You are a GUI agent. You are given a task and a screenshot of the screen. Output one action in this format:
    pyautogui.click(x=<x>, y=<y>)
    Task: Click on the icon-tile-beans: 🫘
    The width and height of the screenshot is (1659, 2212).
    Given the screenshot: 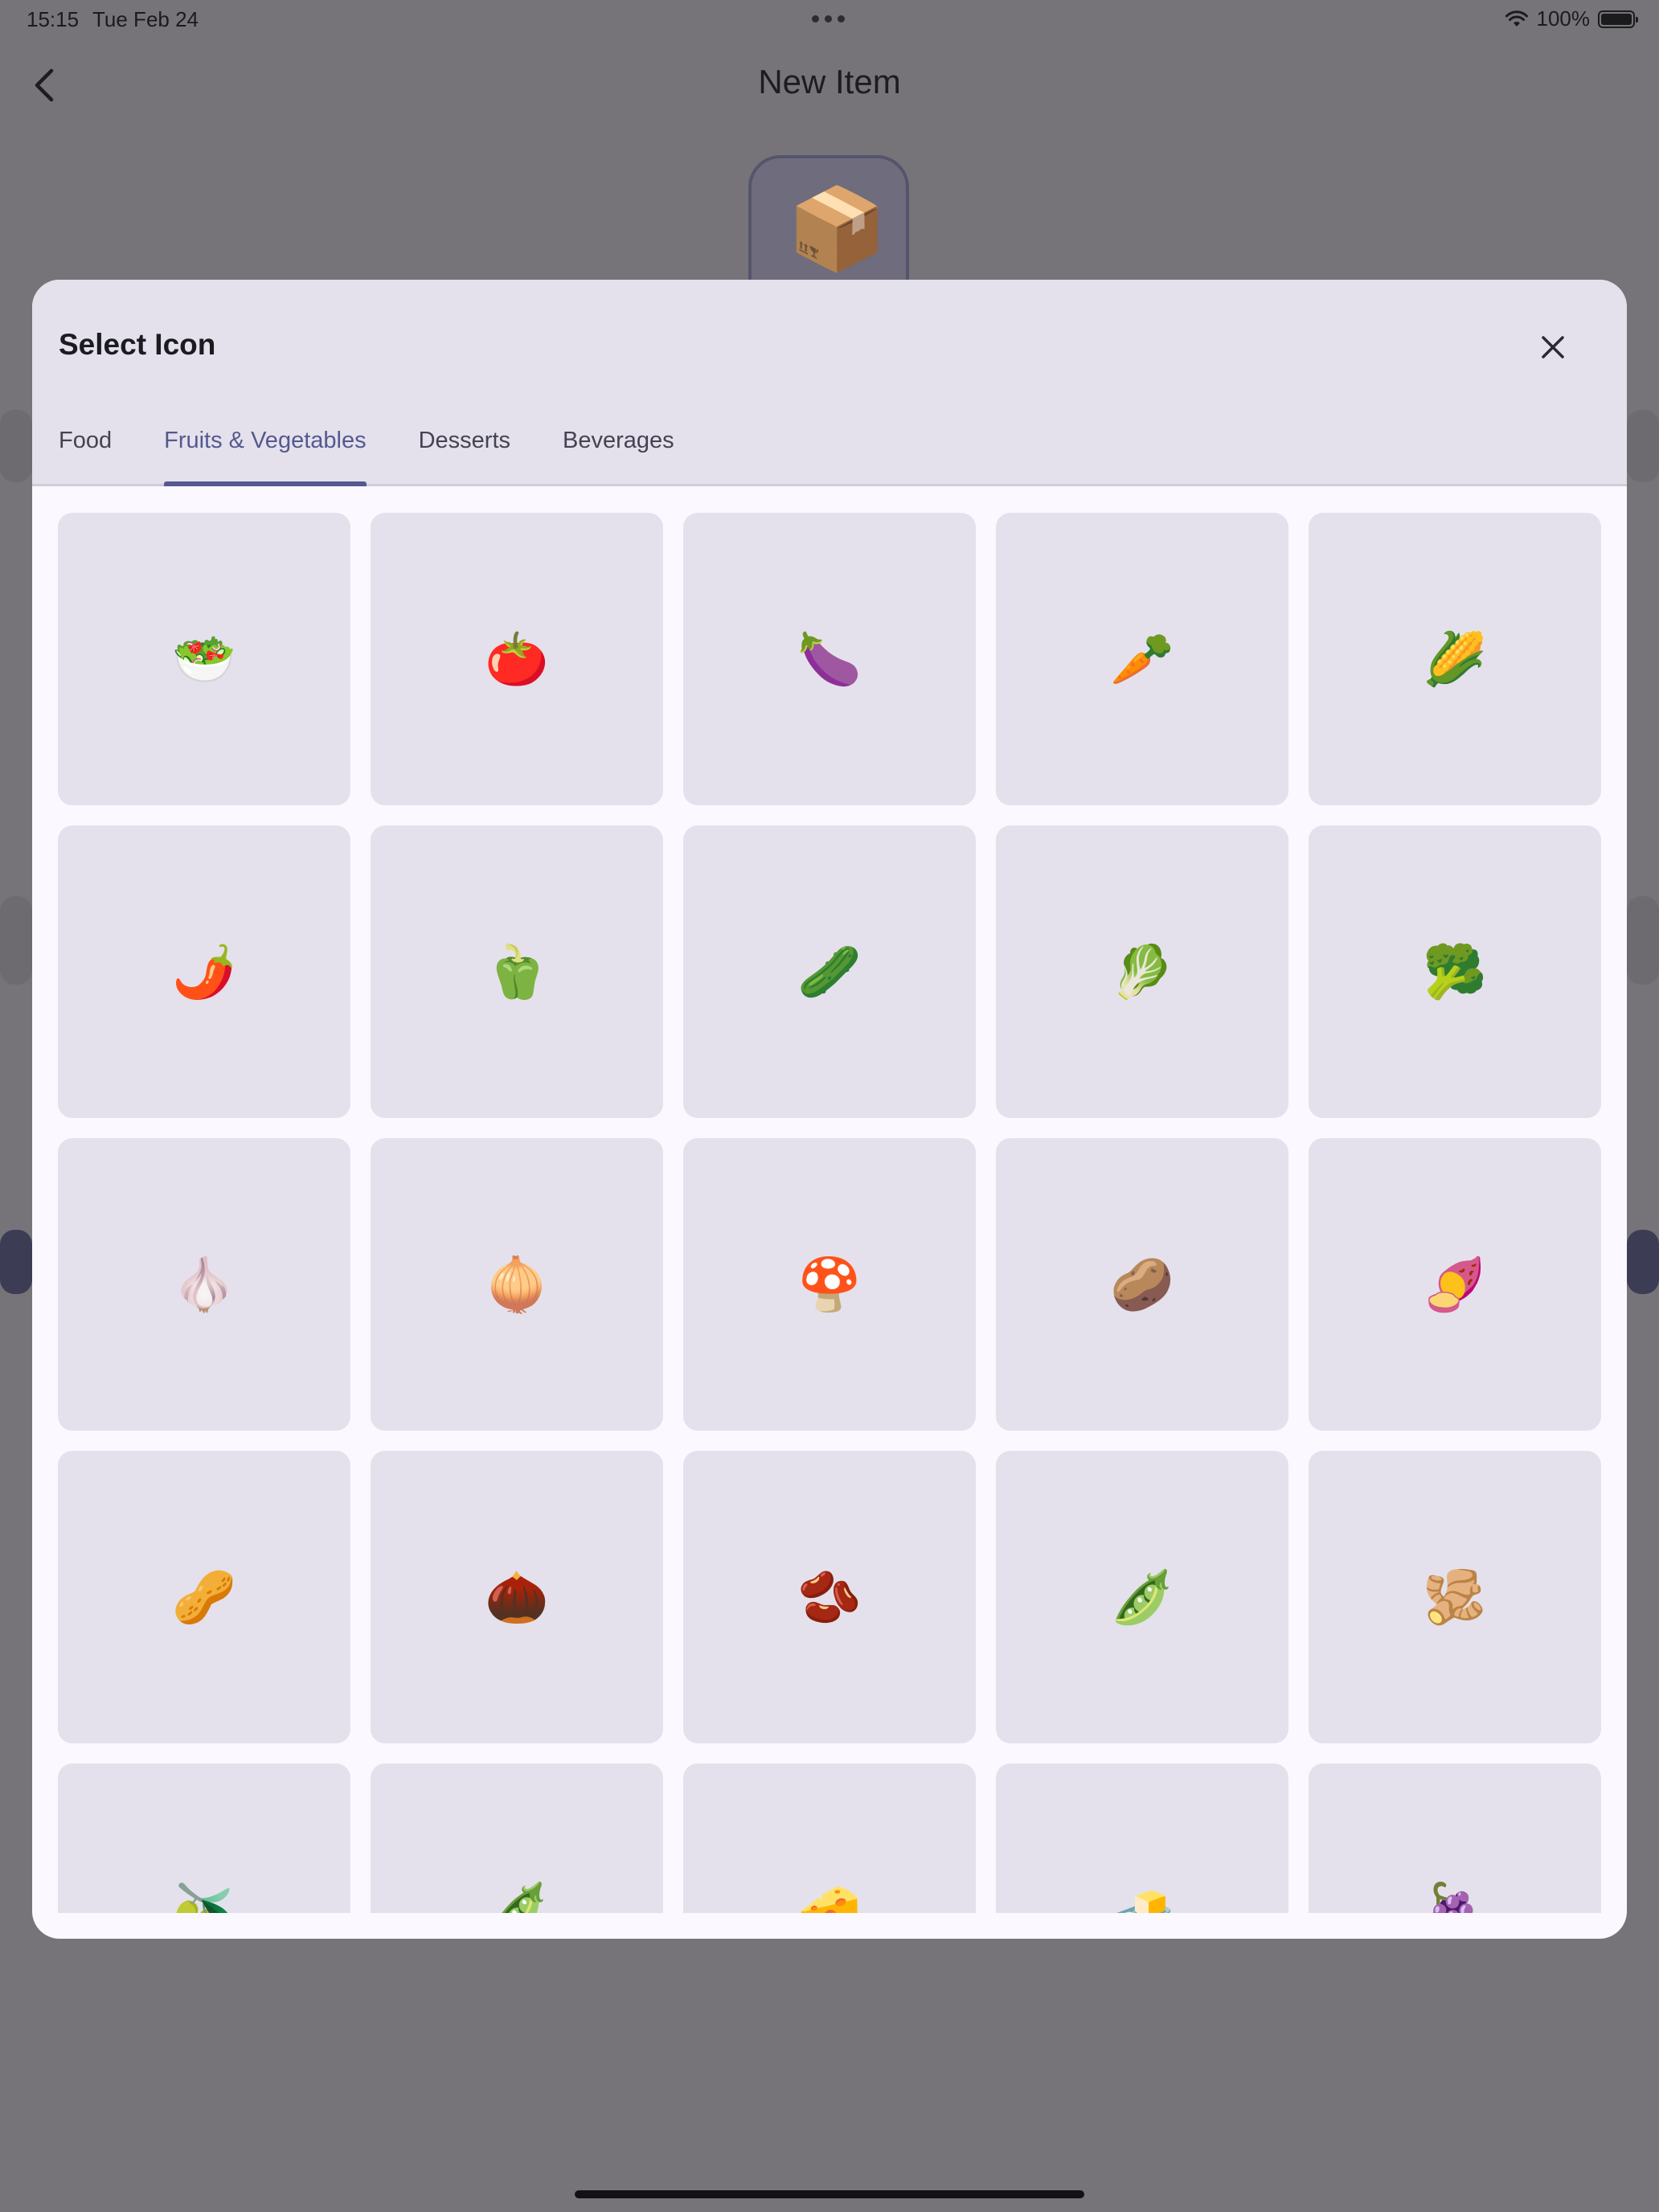 What is the action you would take?
    pyautogui.click(x=829, y=1597)
    